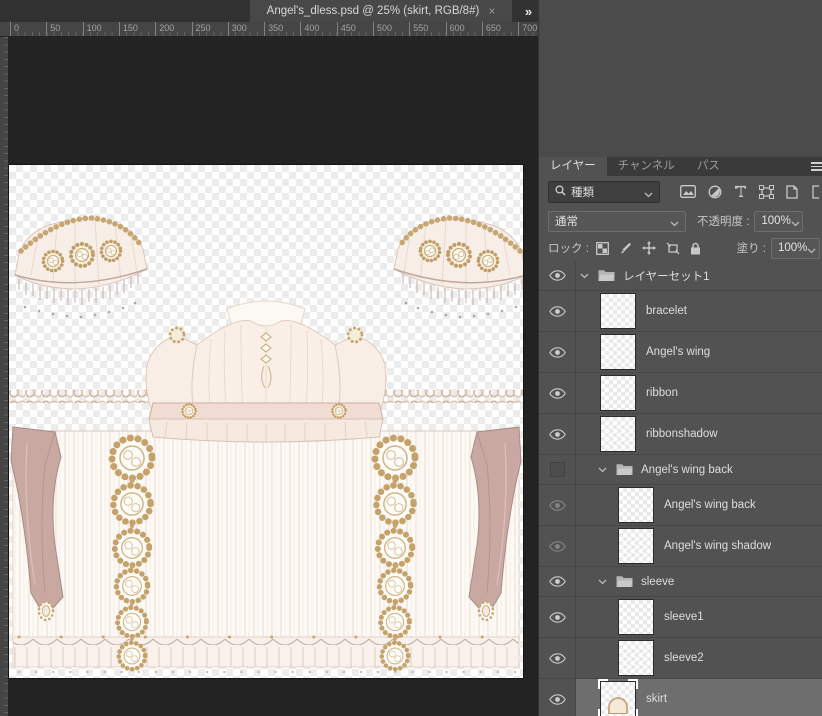  What do you see at coordinates (715, 192) in the screenshot?
I see `filter-adjustment-layers-icon` at bounding box center [715, 192].